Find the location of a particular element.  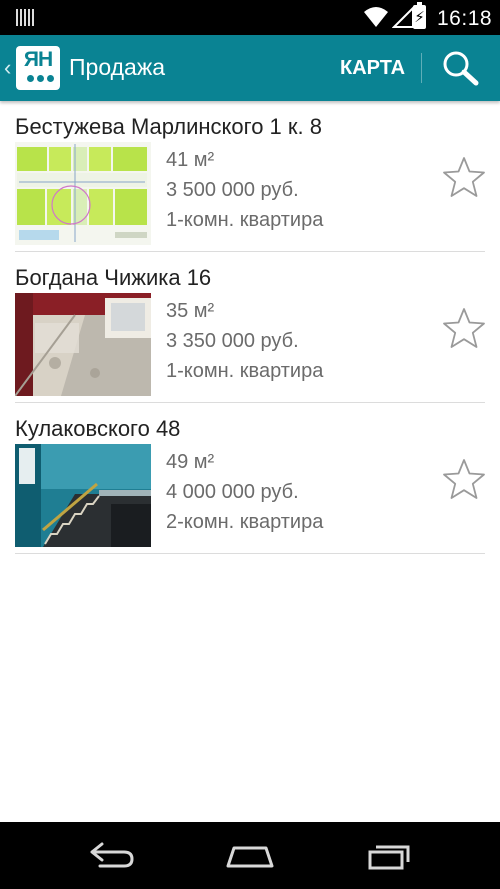

listing-details: 35 м² 3 350 000 руб. 1-комн. квартира is located at coordinates (244, 341).